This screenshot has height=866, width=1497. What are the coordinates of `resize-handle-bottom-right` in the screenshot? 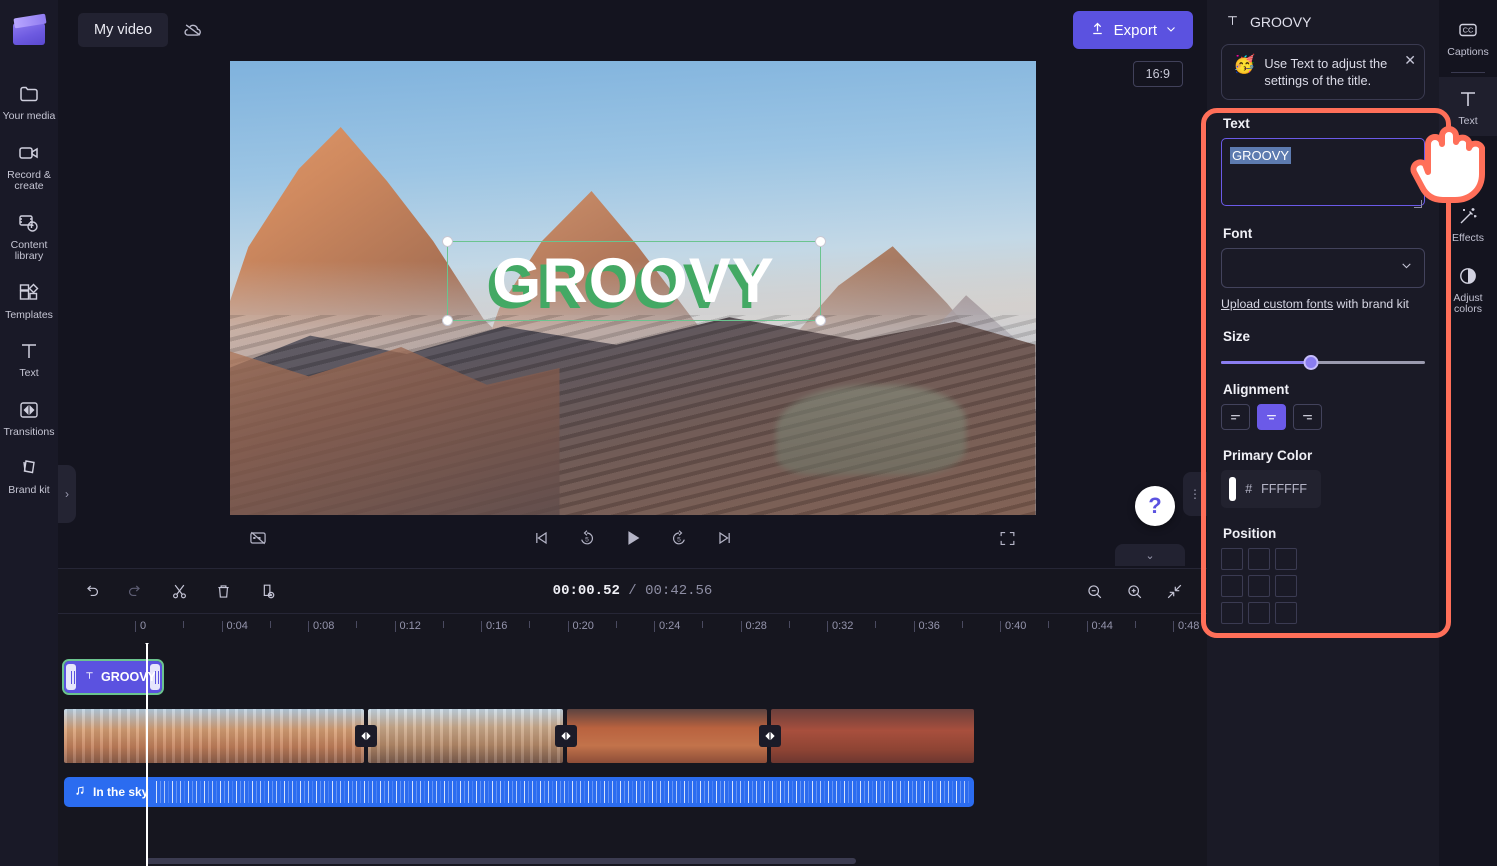 It's located at (820, 320).